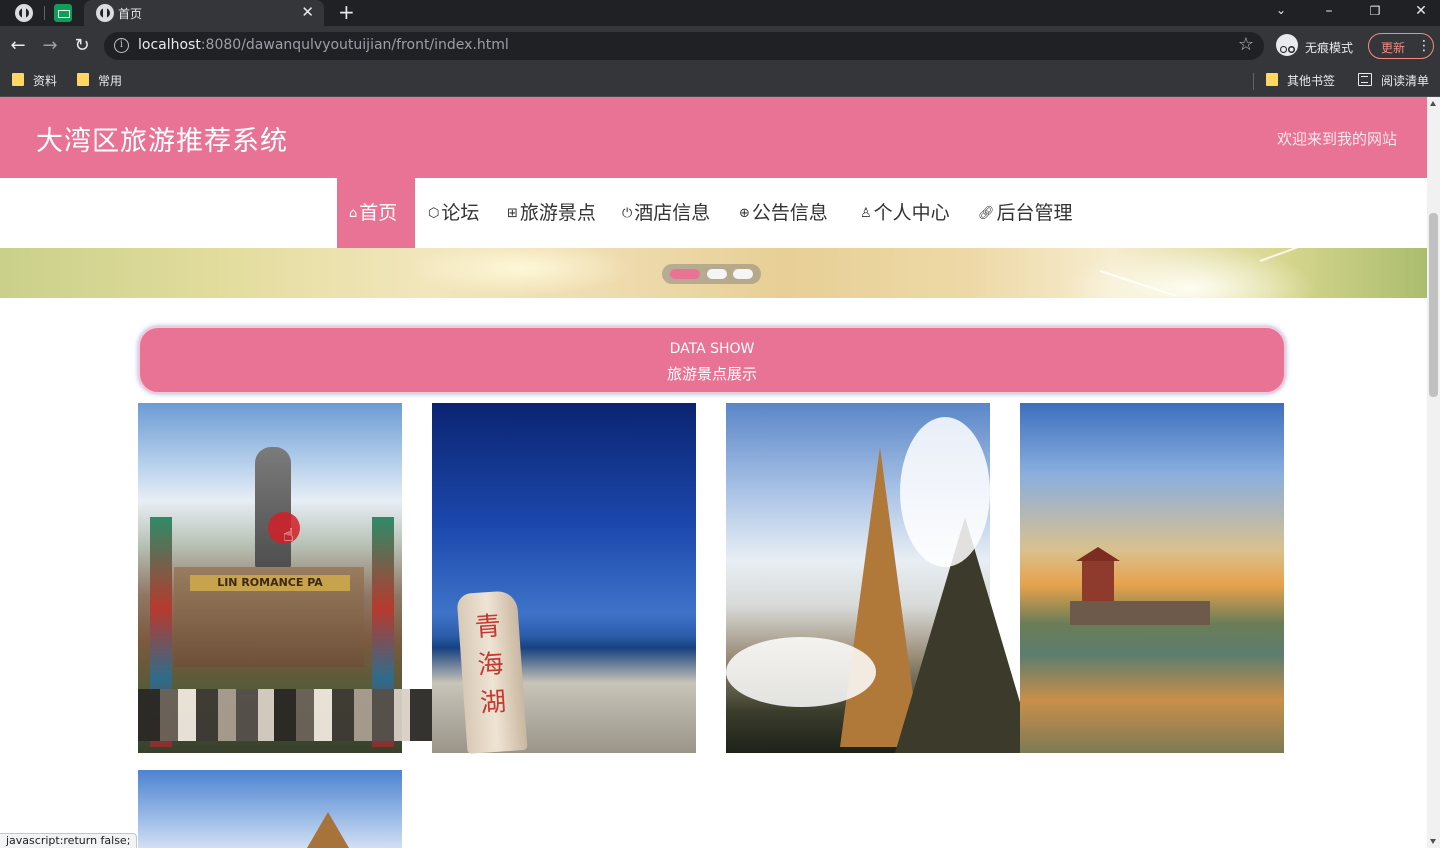  What do you see at coordinates (490, 665) in the screenshot?
I see `stele-text: 海` at bounding box center [490, 665].